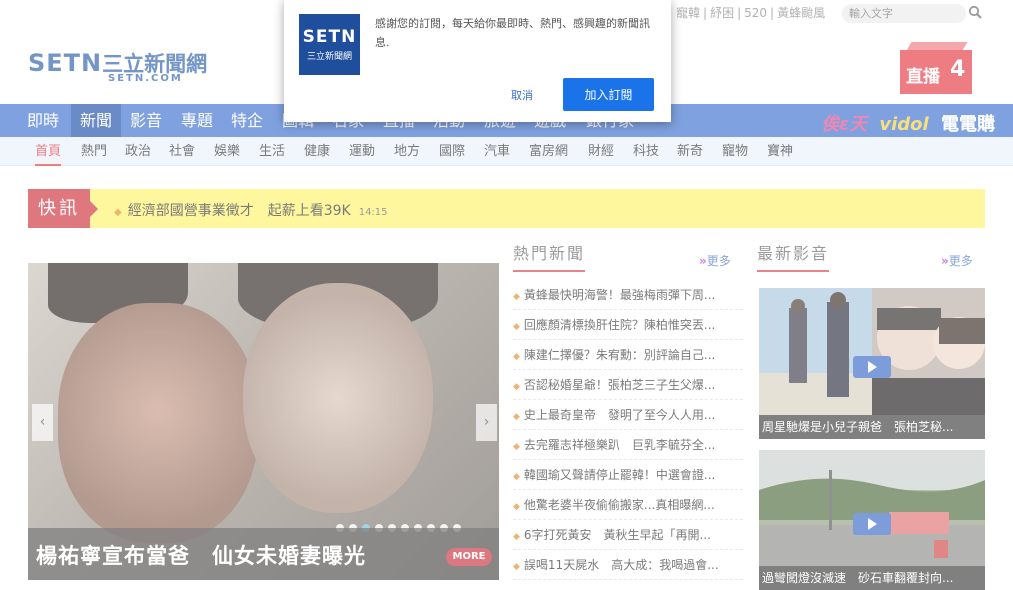 The height and width of the screenshot is (590, 1013). Describe the element at coordinates (65, 63) in the screenshot. I see `logo-text: SETN` at that location.